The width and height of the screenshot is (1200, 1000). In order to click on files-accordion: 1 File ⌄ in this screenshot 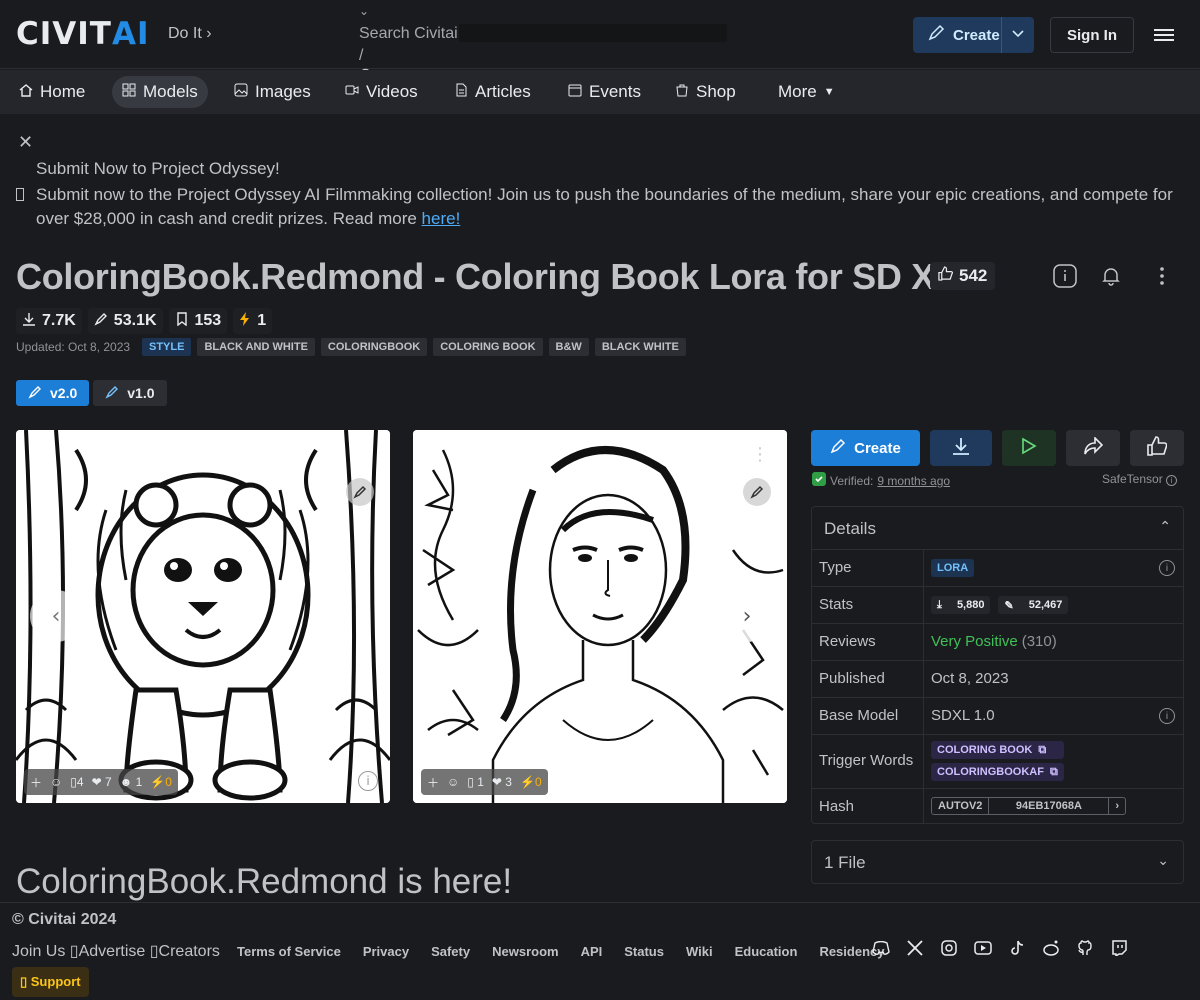, I will do `click(997, 862)`.